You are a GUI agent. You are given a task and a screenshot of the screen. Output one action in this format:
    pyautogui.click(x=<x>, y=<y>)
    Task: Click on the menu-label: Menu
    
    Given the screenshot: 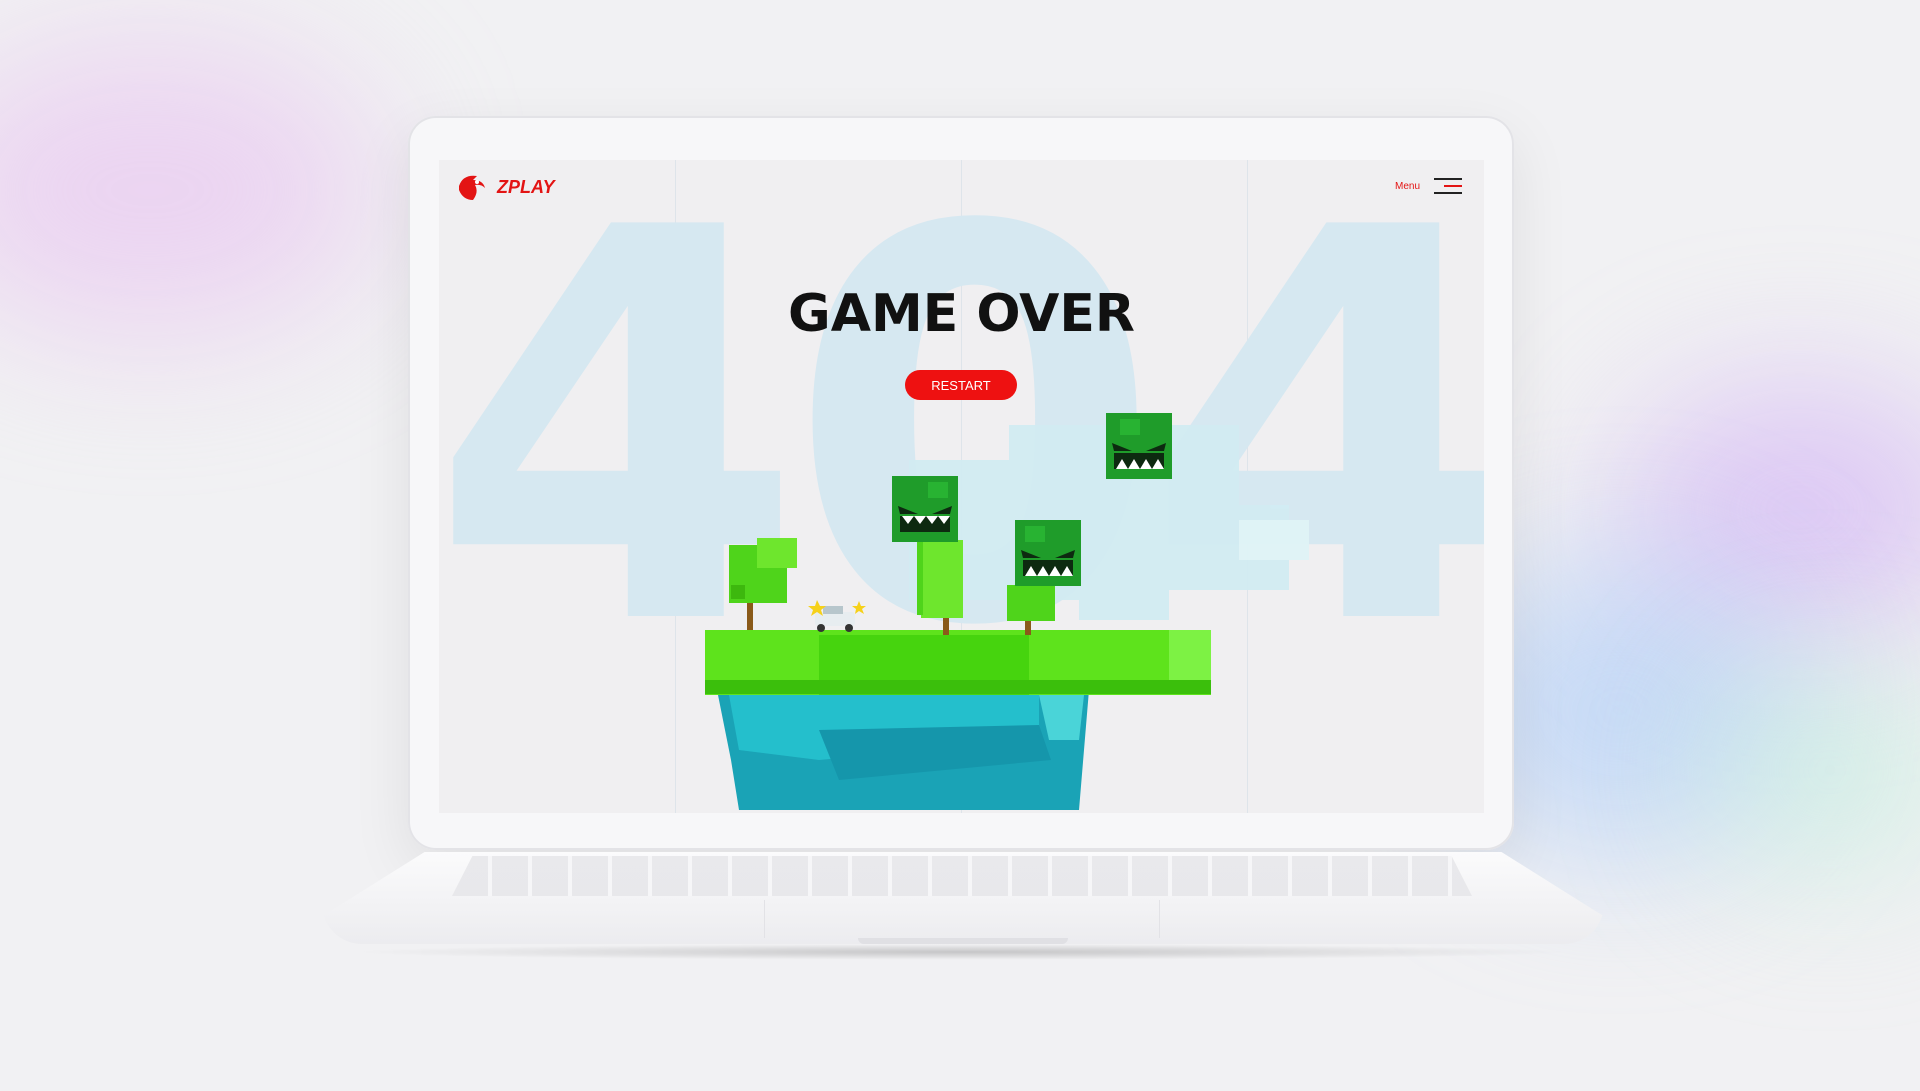 What is the action you would take?
    pyautogui.click(x=1407, y=186)
    